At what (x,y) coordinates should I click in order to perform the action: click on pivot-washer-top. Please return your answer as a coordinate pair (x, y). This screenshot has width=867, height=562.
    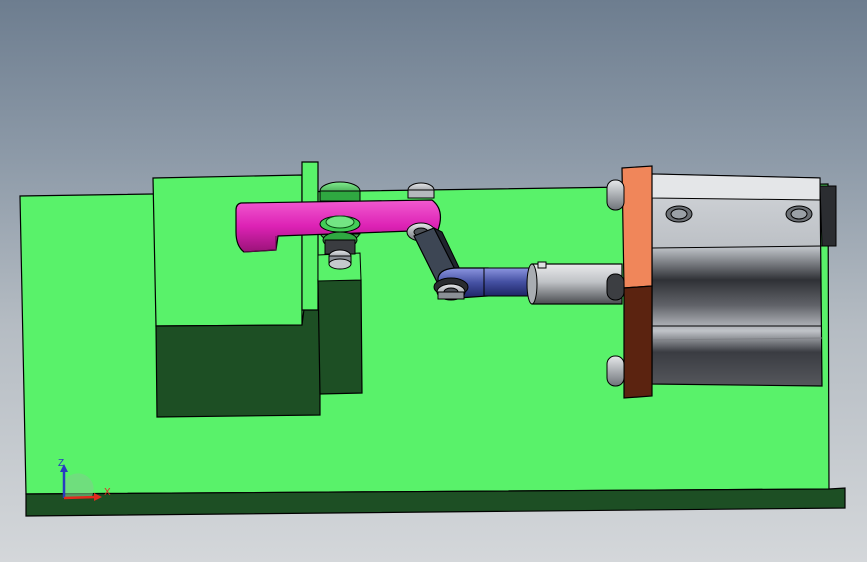
    Looking at the image, I should click on (340, 224).